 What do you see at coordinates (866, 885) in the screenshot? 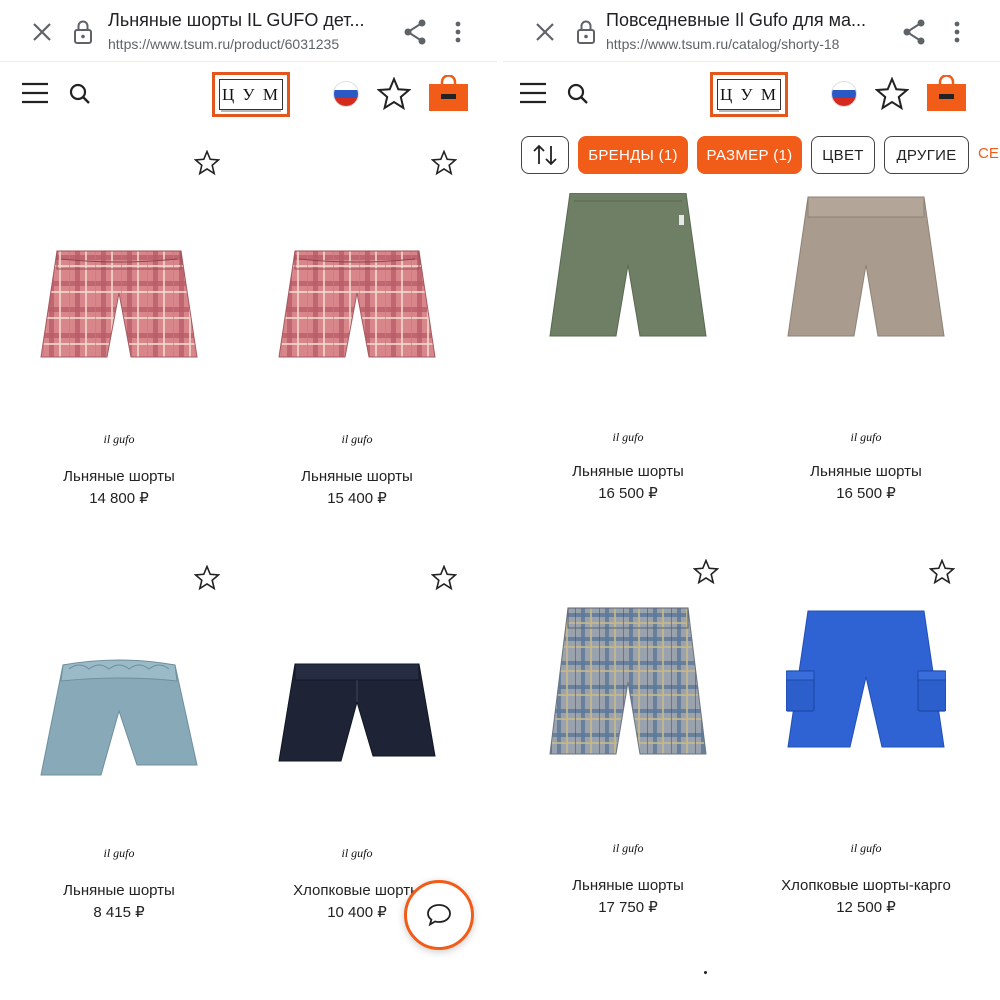
I see `product-name: Хлопковые шорты-карго` at bounding box center [866, 885].